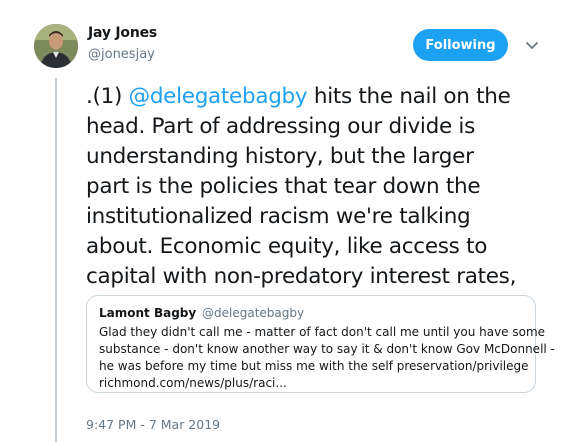 The image size is (564, 442). I want to click on author-display-name: Jay Jones, so click(122, 33).